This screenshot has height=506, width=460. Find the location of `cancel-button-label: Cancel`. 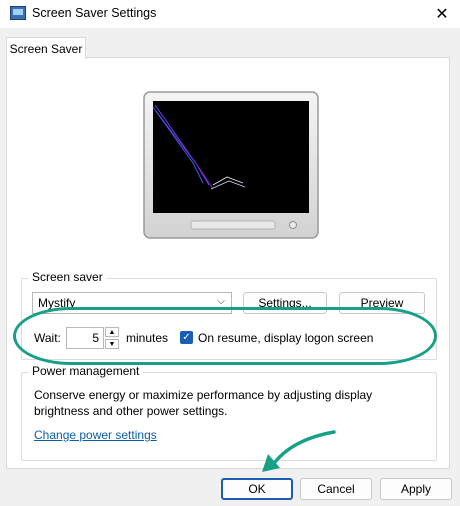

cancel-button-label: Cancel is located at coordinates (336, 489).